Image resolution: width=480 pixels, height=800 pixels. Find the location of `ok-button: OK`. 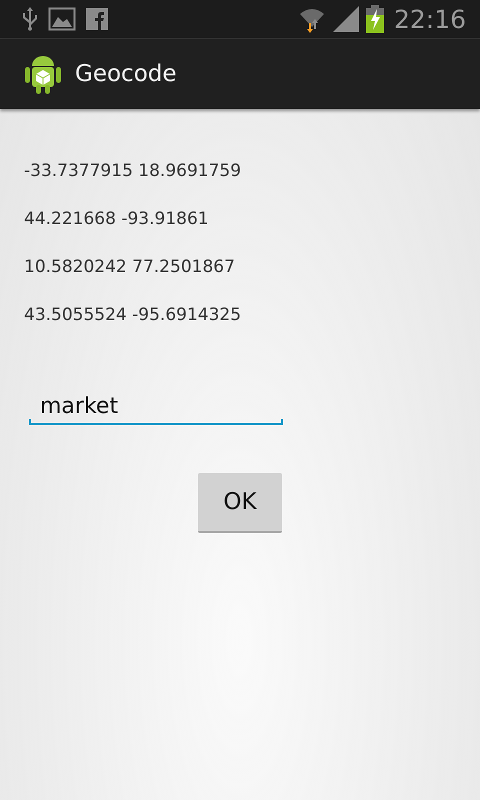

ok-button: OK is located at coordinates (240, 503).